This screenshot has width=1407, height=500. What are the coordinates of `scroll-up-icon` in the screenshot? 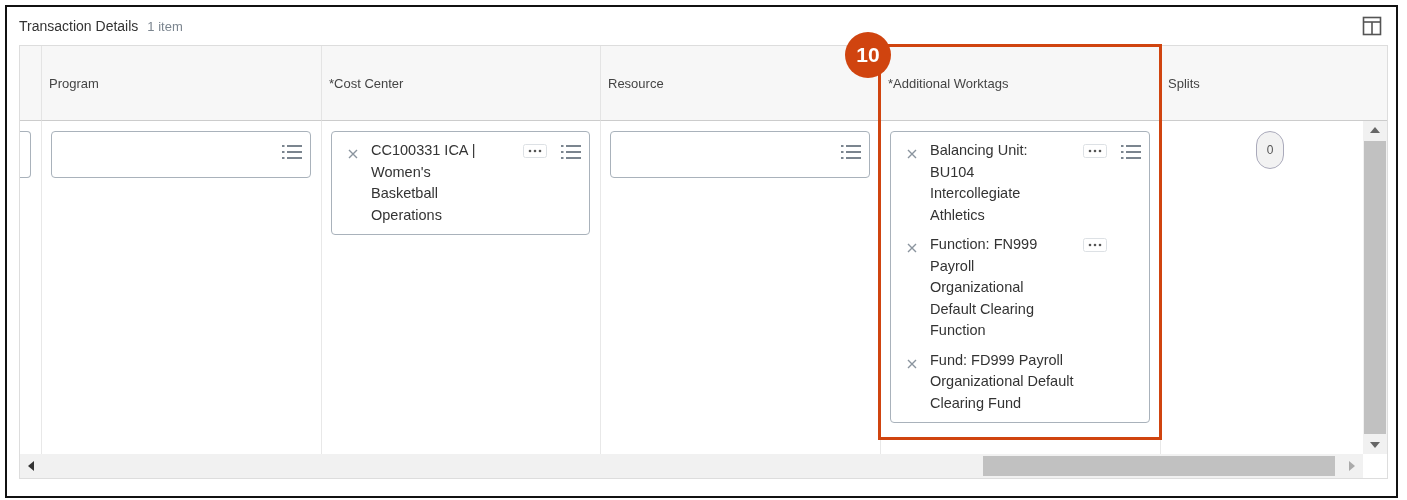 It's located at (1375, 130).